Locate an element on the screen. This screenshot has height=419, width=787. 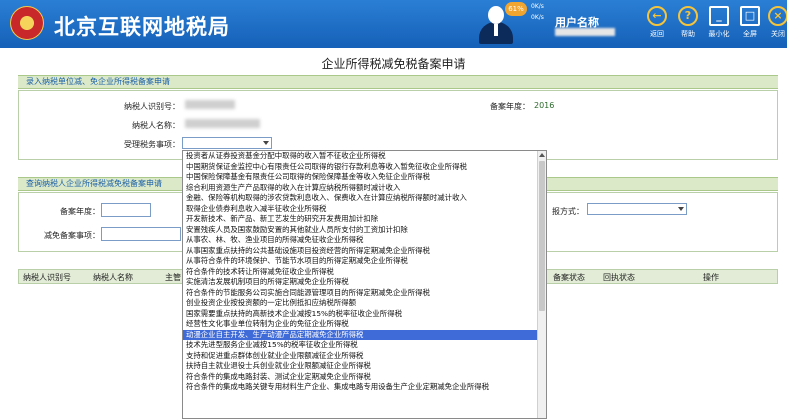
page-title: 企业所得税减免税备案申请 is located at coordinates (393, 64).